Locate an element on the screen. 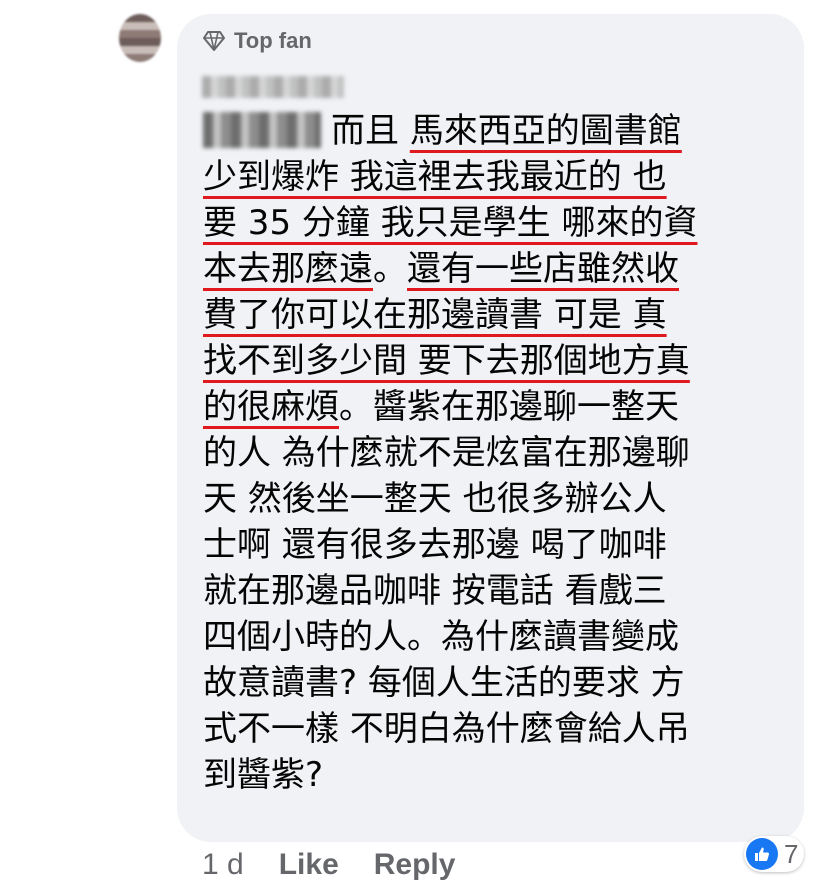 This screenshot has height=892, width=828. text-segment: 式不一樣 不明白為什麼會給人吊 is located at coordinates (446, 729).